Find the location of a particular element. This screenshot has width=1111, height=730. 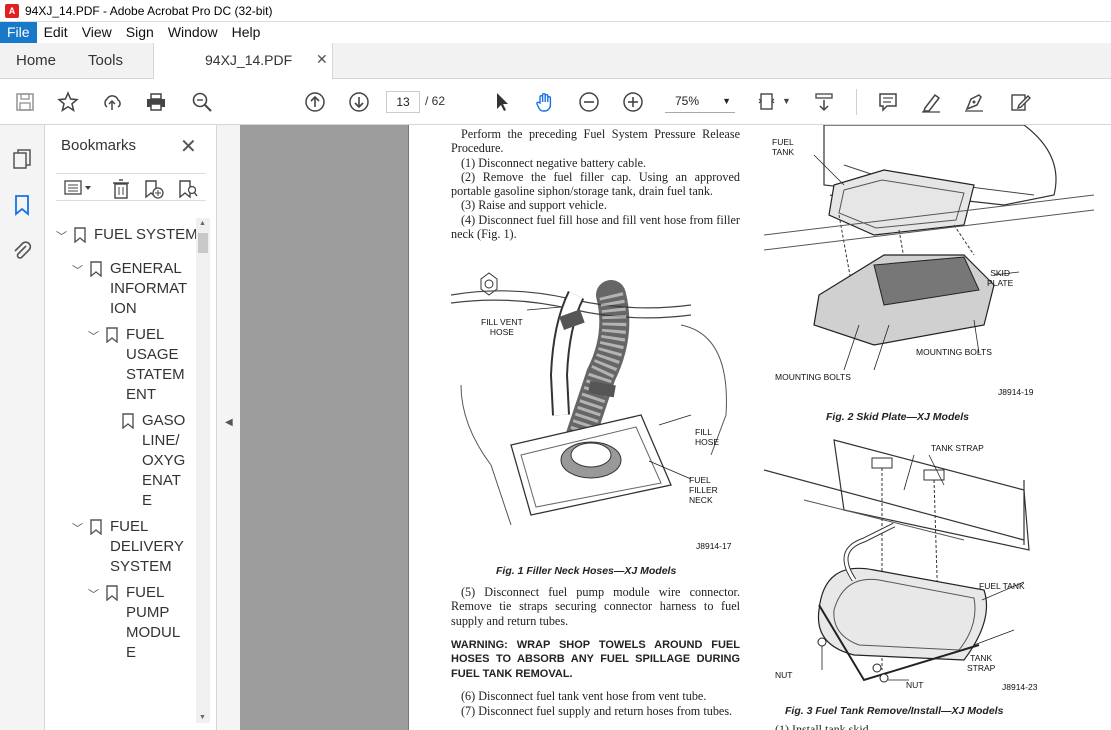

collapse-arrow-icon: ◀ is located at coordinates (229, 422).